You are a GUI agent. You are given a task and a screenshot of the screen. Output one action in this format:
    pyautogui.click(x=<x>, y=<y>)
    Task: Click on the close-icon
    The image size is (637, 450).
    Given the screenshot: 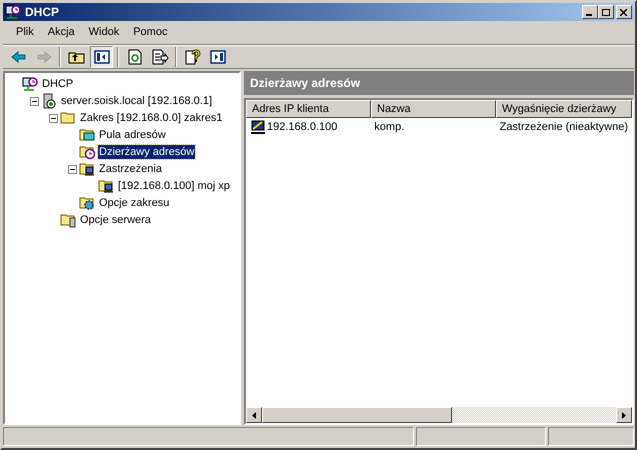 What is the action you would take?
    pyautogui.click(x=624, y=12)
    